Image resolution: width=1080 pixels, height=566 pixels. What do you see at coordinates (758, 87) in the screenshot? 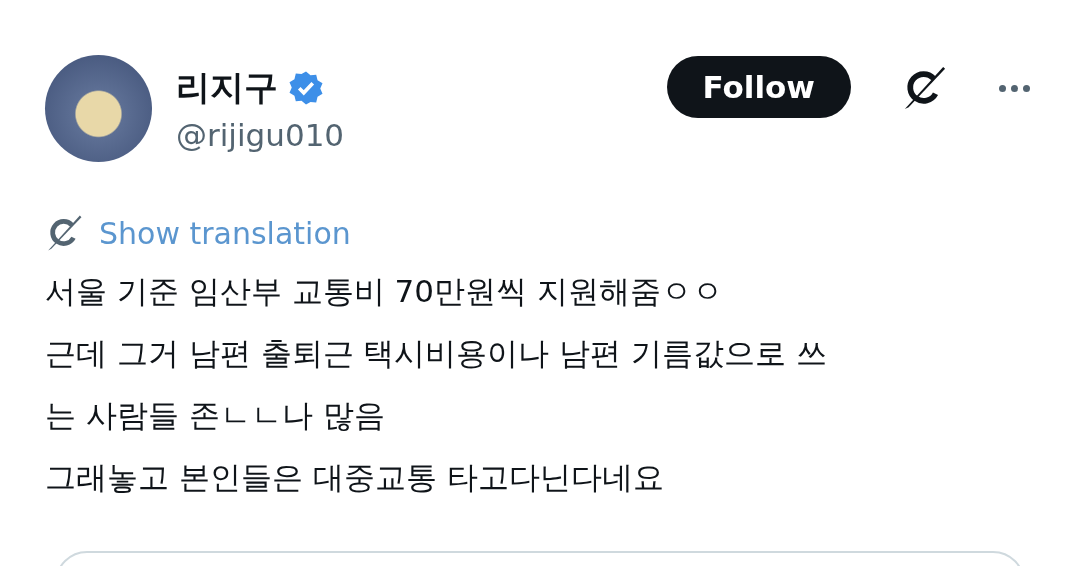
I see `follow-button: Follow` at bounding box center [758, 87].